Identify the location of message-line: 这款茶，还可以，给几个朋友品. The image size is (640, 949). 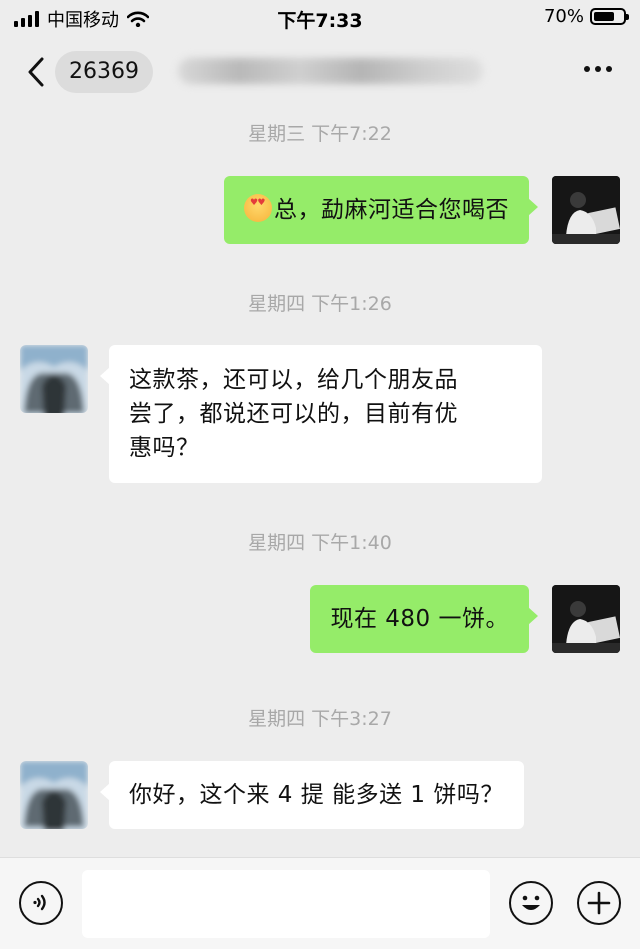
(293, 380).